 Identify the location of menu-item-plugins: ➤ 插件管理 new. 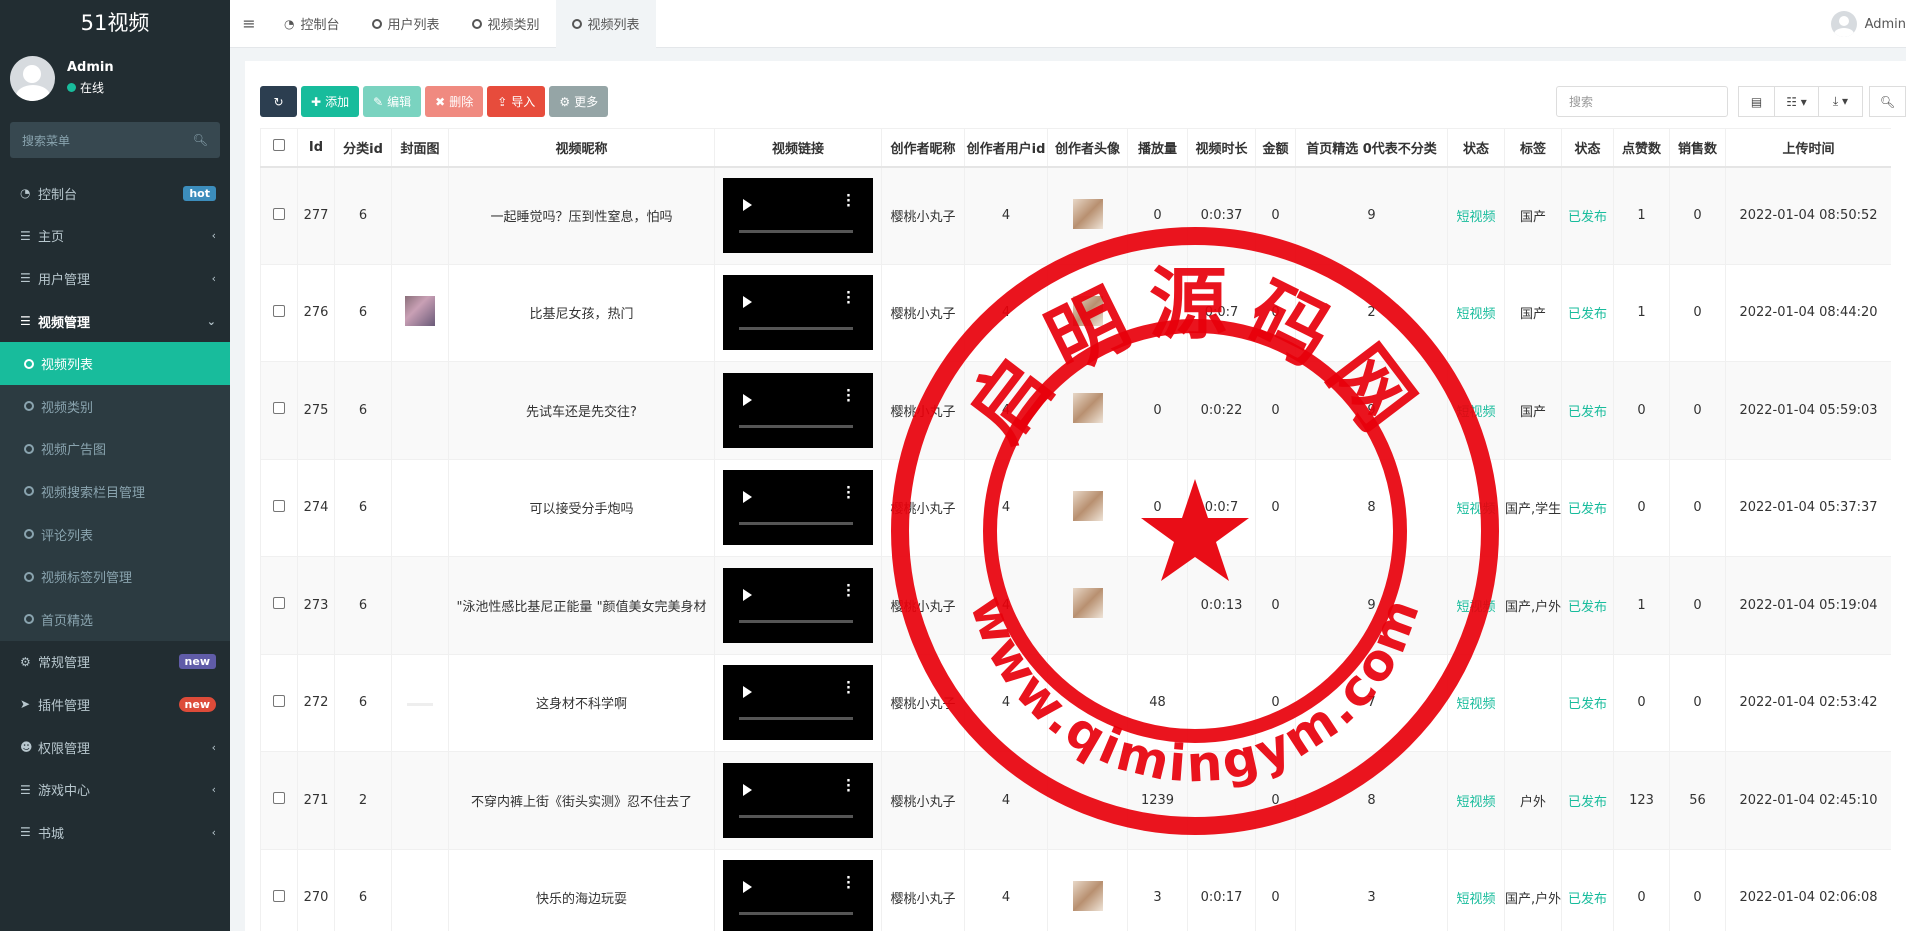
(115, 704).